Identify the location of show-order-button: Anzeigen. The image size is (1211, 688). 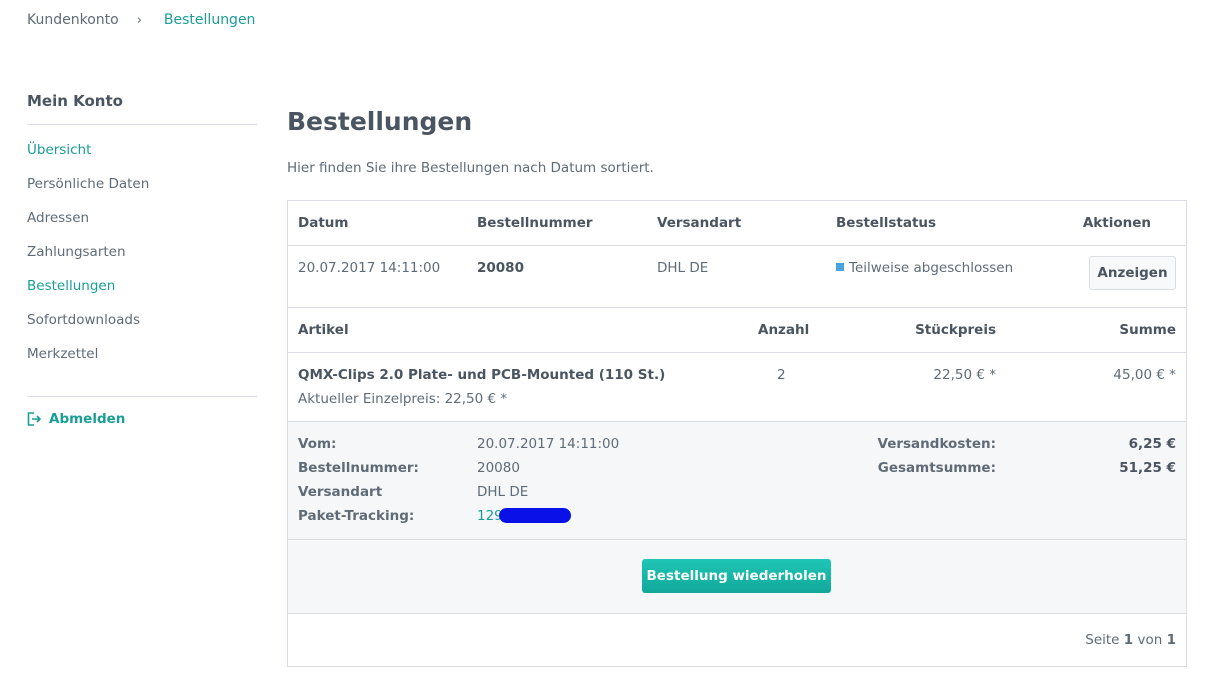
(1132, 273).